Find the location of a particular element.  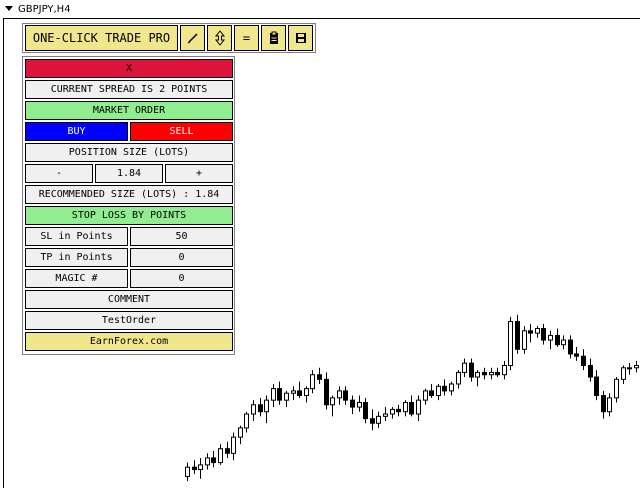

pencil-button is located at coordinates (192, 38).